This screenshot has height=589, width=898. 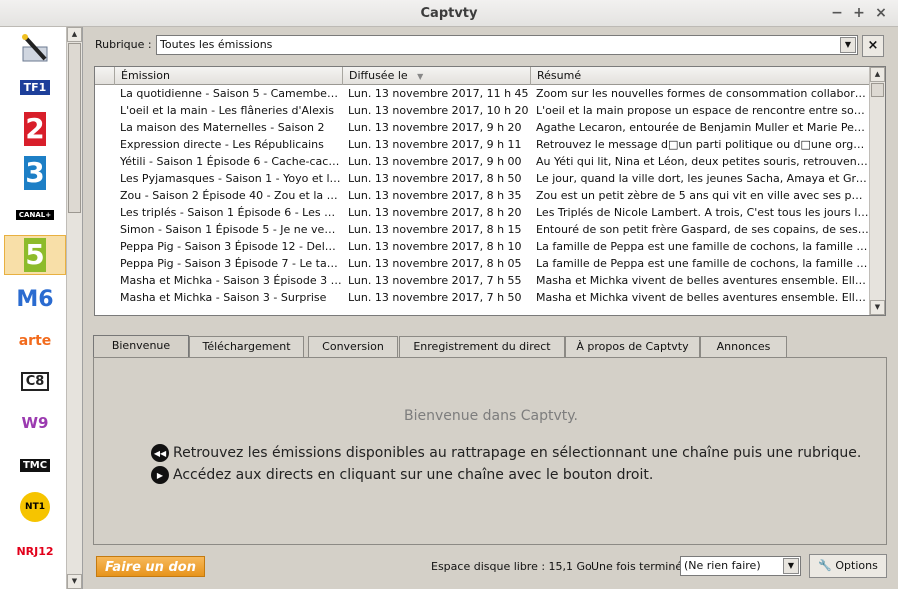 I want to click on cell-diffusee: Lun. 13 novembre 2017, 8 h 15, so click(x=435, y=229).